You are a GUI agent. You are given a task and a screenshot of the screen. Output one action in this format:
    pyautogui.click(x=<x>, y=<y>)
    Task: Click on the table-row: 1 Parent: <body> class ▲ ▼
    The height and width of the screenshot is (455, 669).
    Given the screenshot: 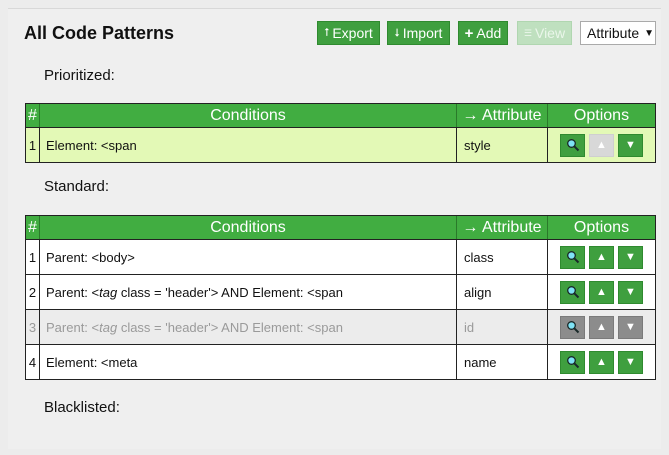 What is the action you would take?
    pyautogui.click(x=340, y=256)
    